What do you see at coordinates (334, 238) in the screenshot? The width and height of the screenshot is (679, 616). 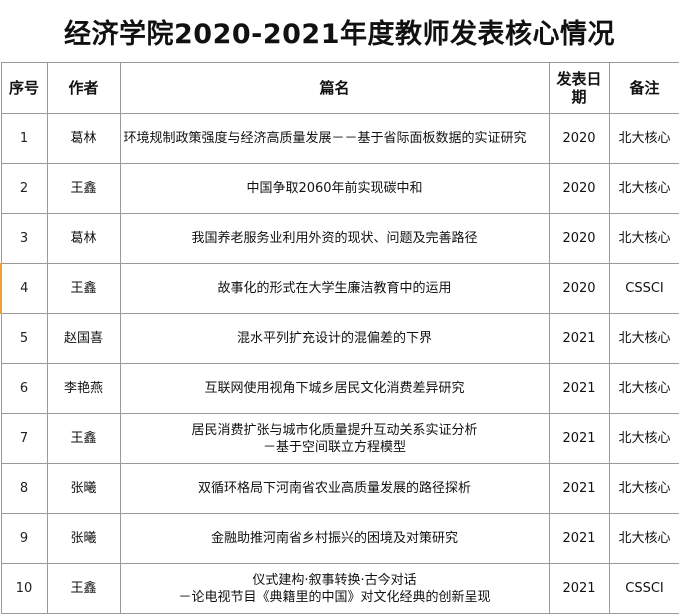 I see `row-title: 我国养老服务业利用外资的现状、问题及完善路径` at bounding box center [334, 238].